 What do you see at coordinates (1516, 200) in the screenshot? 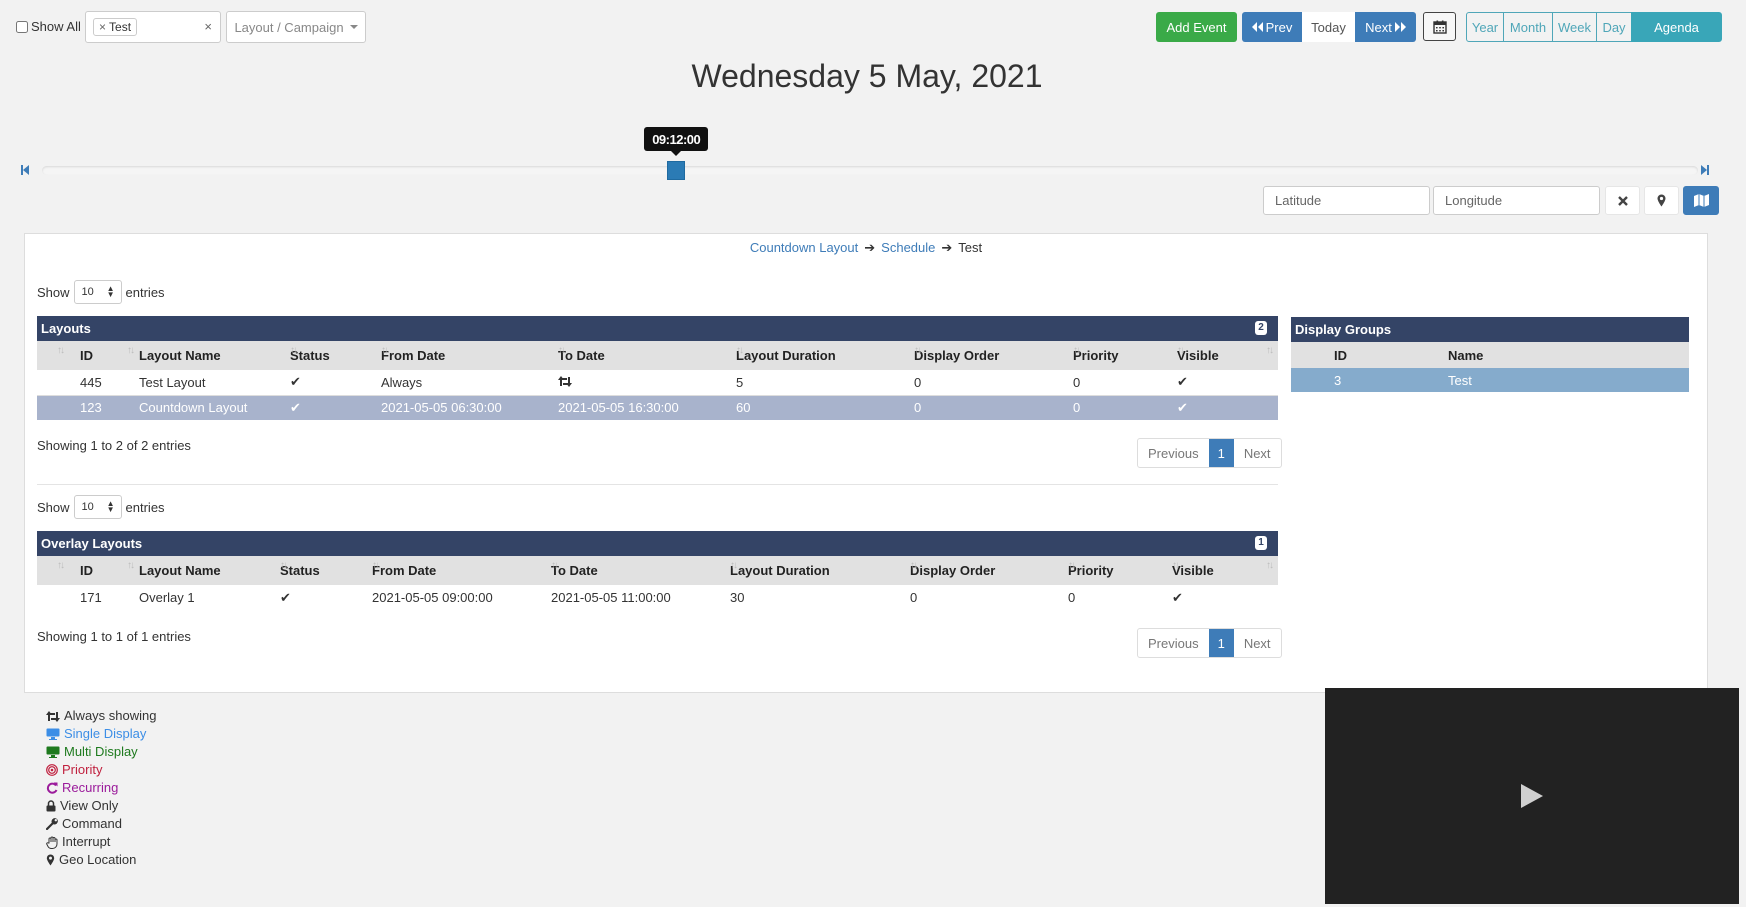
I see `longitude-input` at bounding box center [1516, 200].